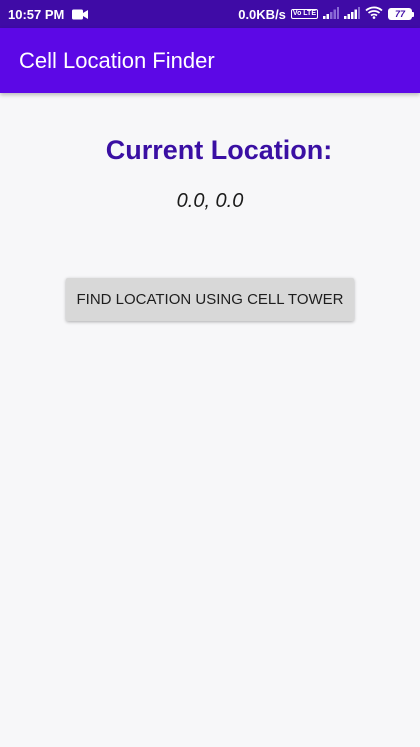  I want to click on battery-icon: 77, so click(401, 14).